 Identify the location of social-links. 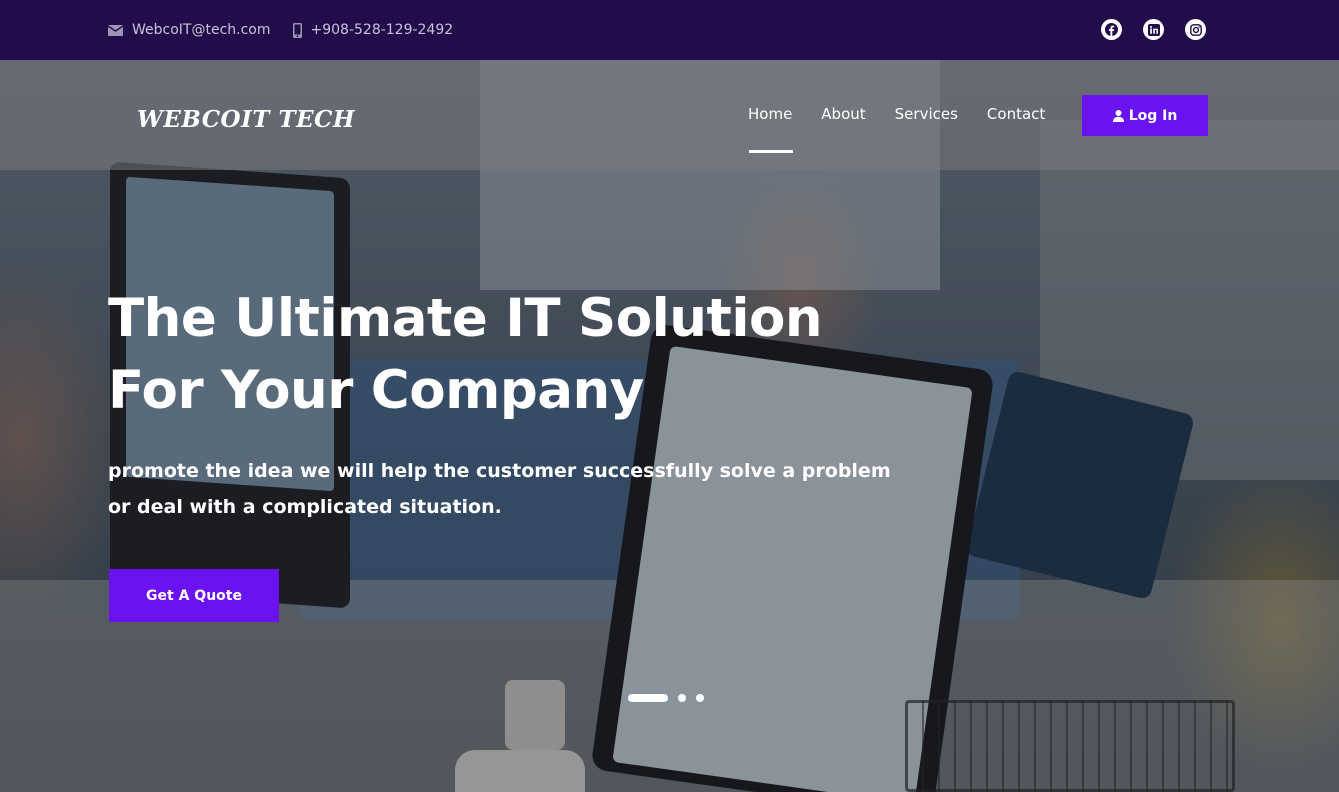
(1153, 29).